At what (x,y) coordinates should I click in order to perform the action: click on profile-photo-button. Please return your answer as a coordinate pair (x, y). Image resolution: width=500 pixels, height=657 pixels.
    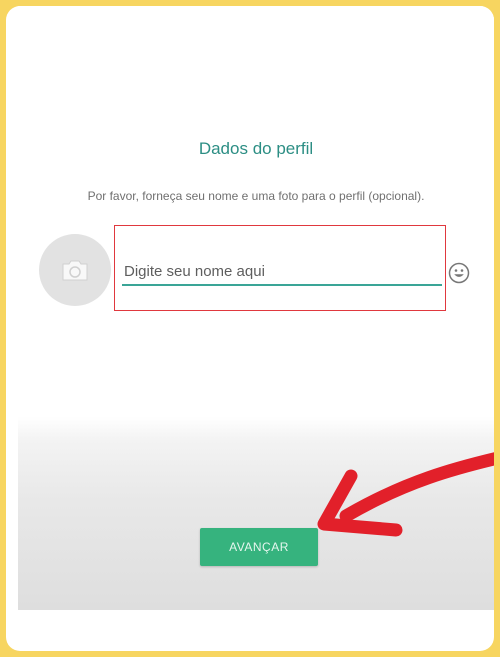
    Looking at the image, I should click on (75, 270).